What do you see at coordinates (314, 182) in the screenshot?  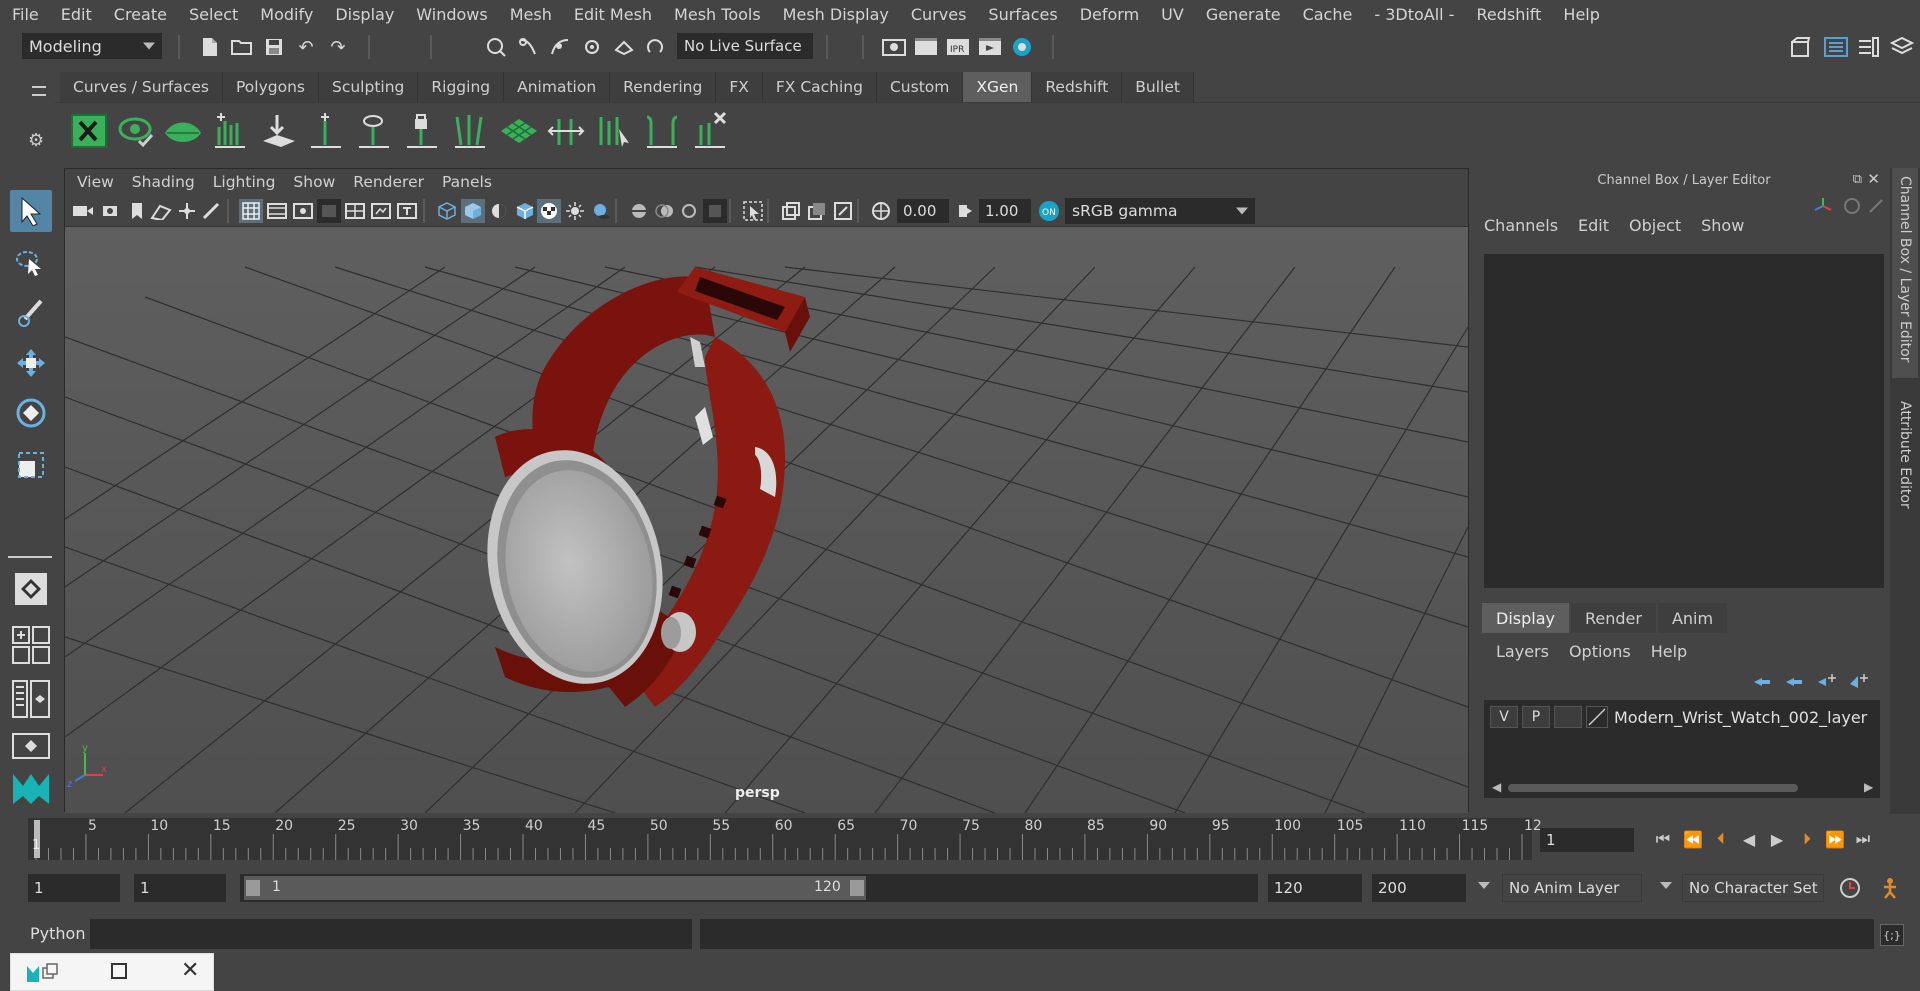 I see `viewport-menu-show: Show` at bounding box center [314, 182].